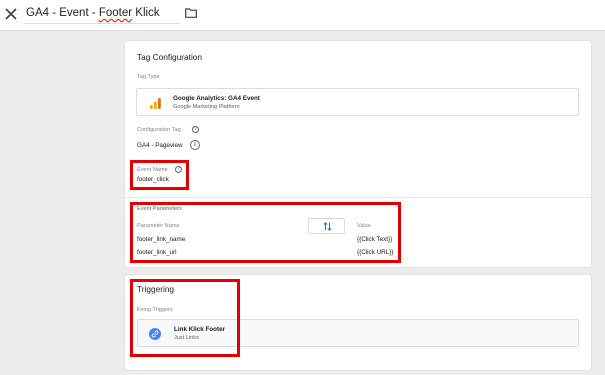  Describe the element at coordinates (157, 252) in the screenshot. I see `parameter-name: footer_link_url` at that location.